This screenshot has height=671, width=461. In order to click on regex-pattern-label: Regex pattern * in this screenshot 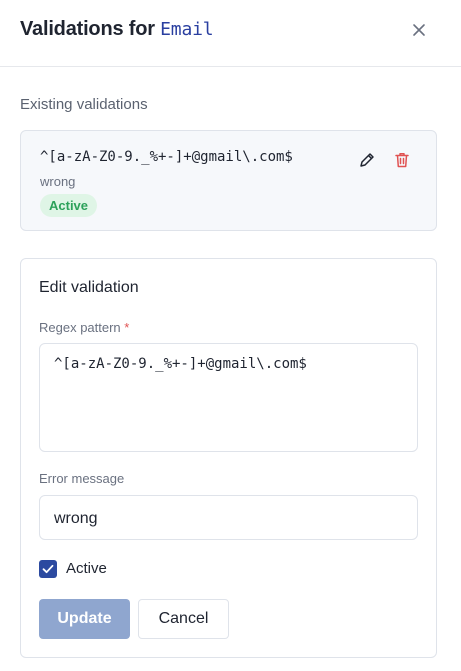, I will do `click(84, 327)`.